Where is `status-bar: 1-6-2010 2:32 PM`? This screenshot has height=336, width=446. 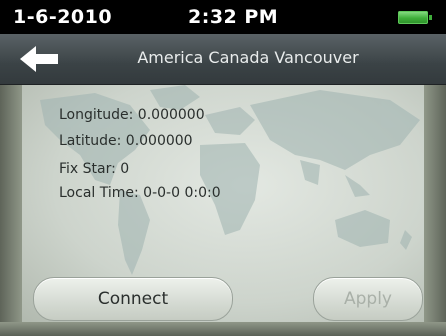 status-bar: 1-6-2010 2:32 PM is located at coordinates (223, 17).